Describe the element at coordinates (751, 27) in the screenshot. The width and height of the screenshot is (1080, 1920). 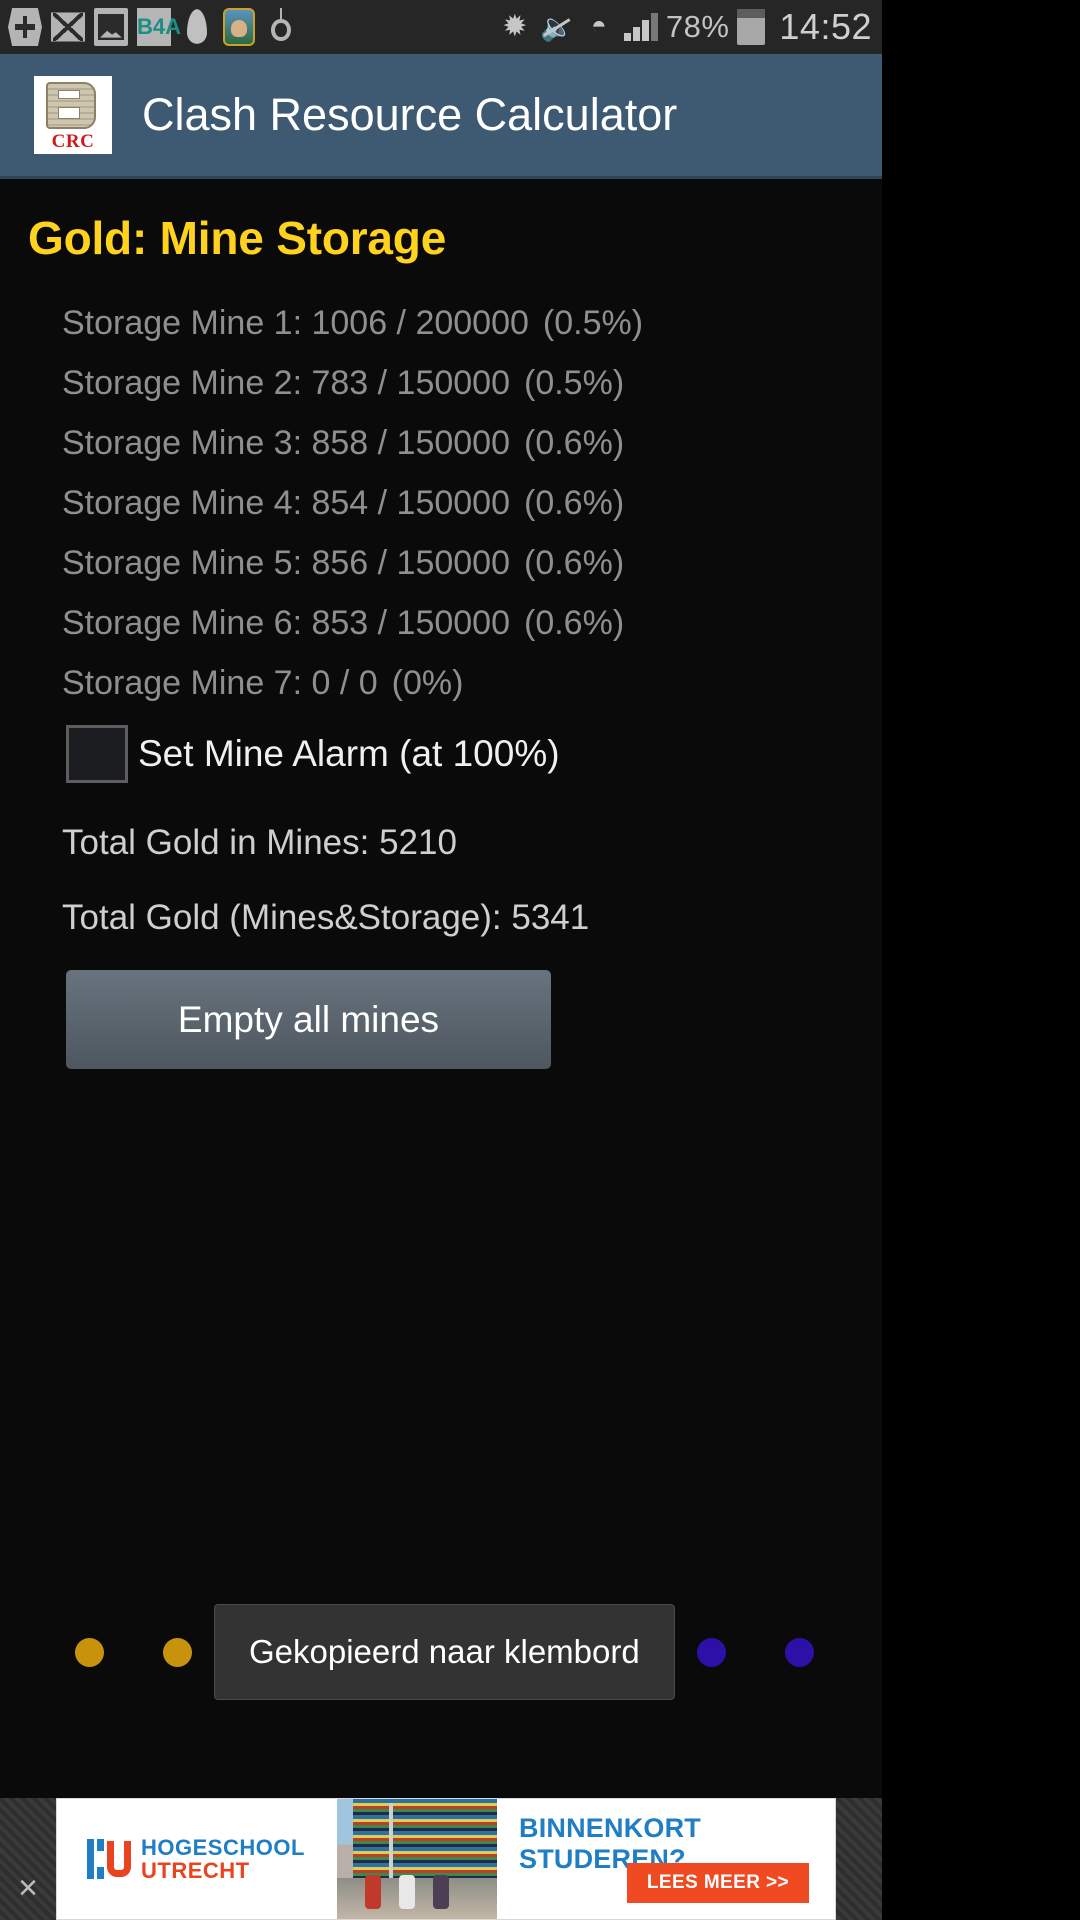
I see `battery-icon` at that location.